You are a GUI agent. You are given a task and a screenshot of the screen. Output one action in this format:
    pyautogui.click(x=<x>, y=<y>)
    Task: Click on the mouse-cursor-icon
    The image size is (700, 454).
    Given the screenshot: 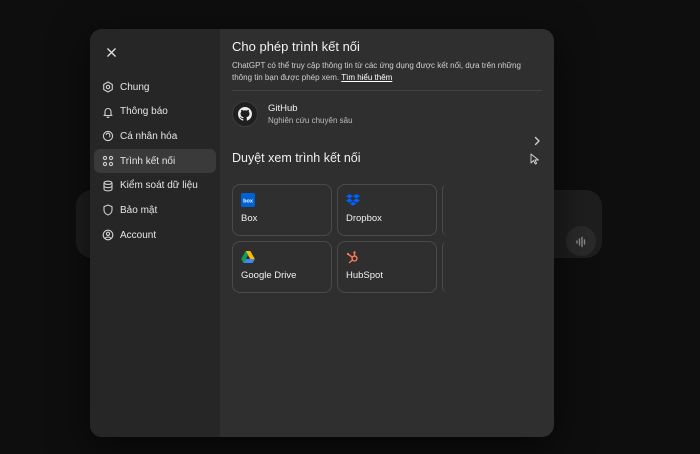 What is the action you would take?
    pyautogui.click(x=535, y=161)
    